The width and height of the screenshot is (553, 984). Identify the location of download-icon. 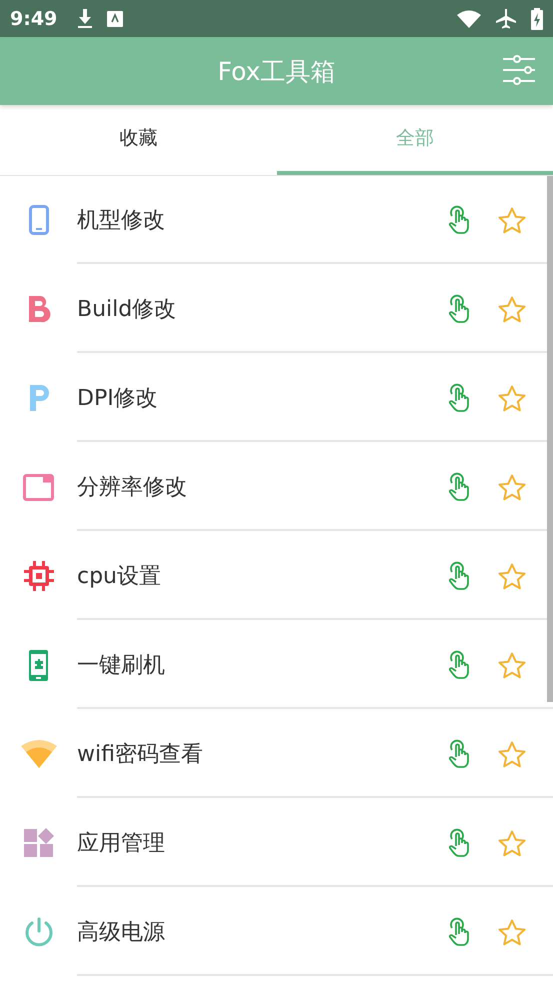
(85, 18).